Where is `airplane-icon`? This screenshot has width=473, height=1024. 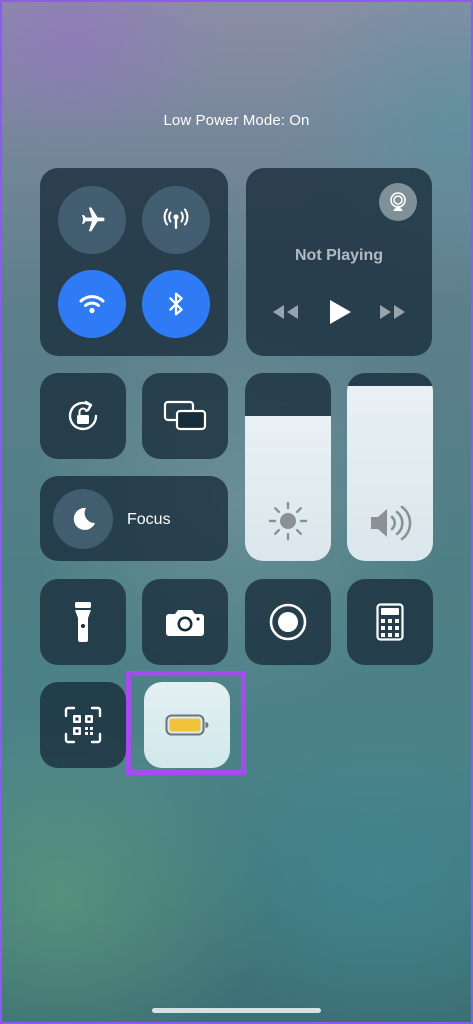
airplane-icon is located at coordinates (93, 219).